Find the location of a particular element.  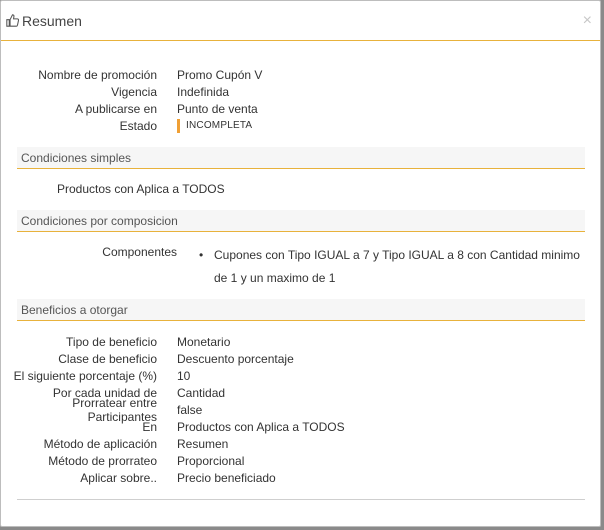

field-value: Indefinida is located at coordinates (203, 91).